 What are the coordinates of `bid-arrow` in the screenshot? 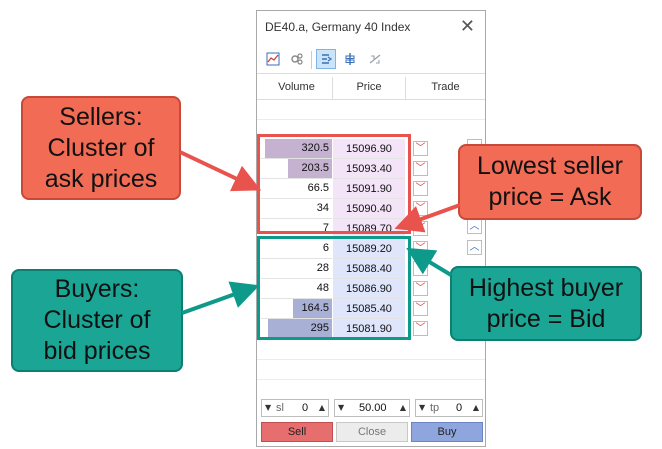 It's located at (429, 262).